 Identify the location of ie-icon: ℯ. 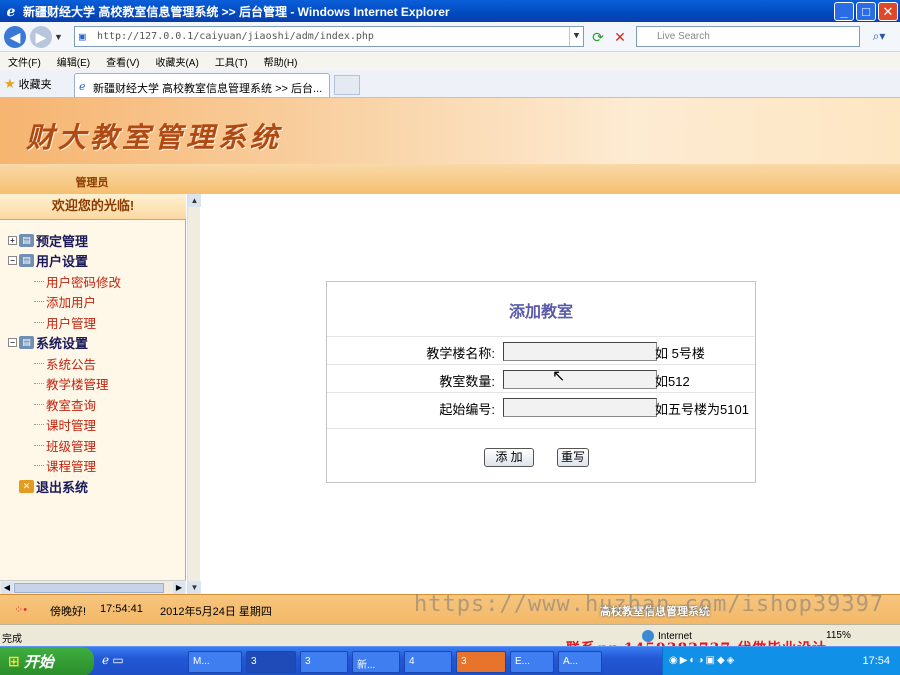
(11, 11).